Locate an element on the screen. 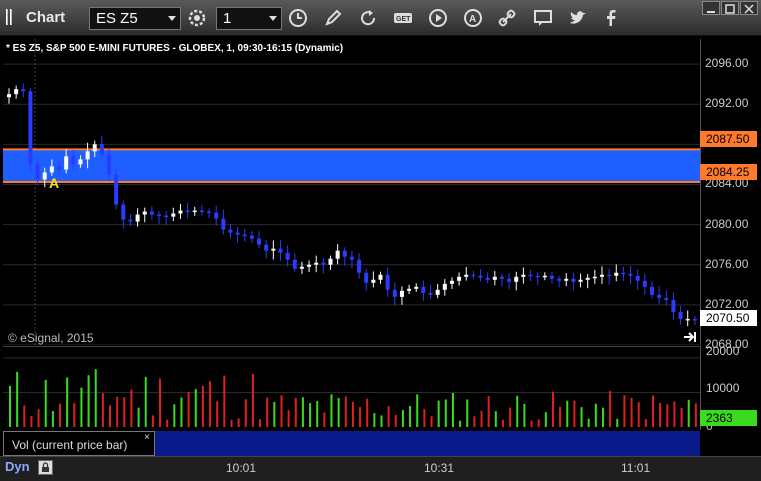  volume-chart-svg is located at coordinates (351, 392).